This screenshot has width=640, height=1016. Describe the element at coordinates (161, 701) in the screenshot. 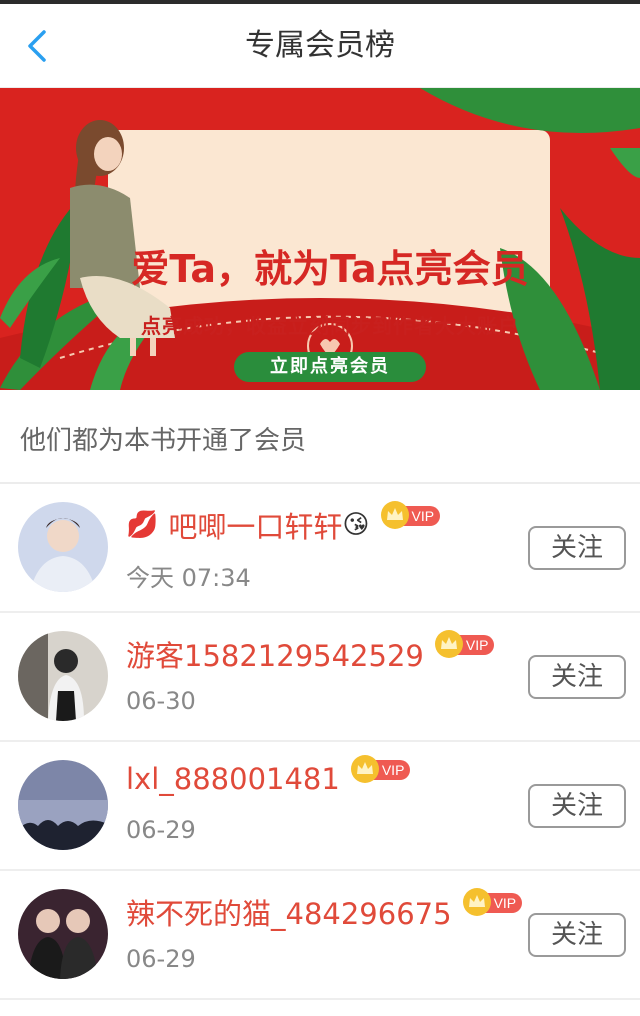

I see `timestamp: 06-30` at that location.